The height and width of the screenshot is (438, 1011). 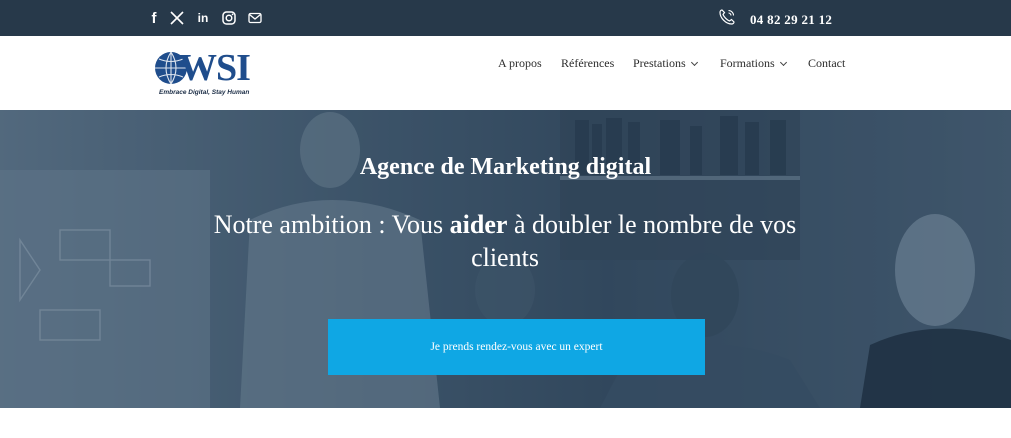 I want to click on x-twitter-icon, so click(x=177, y=18).